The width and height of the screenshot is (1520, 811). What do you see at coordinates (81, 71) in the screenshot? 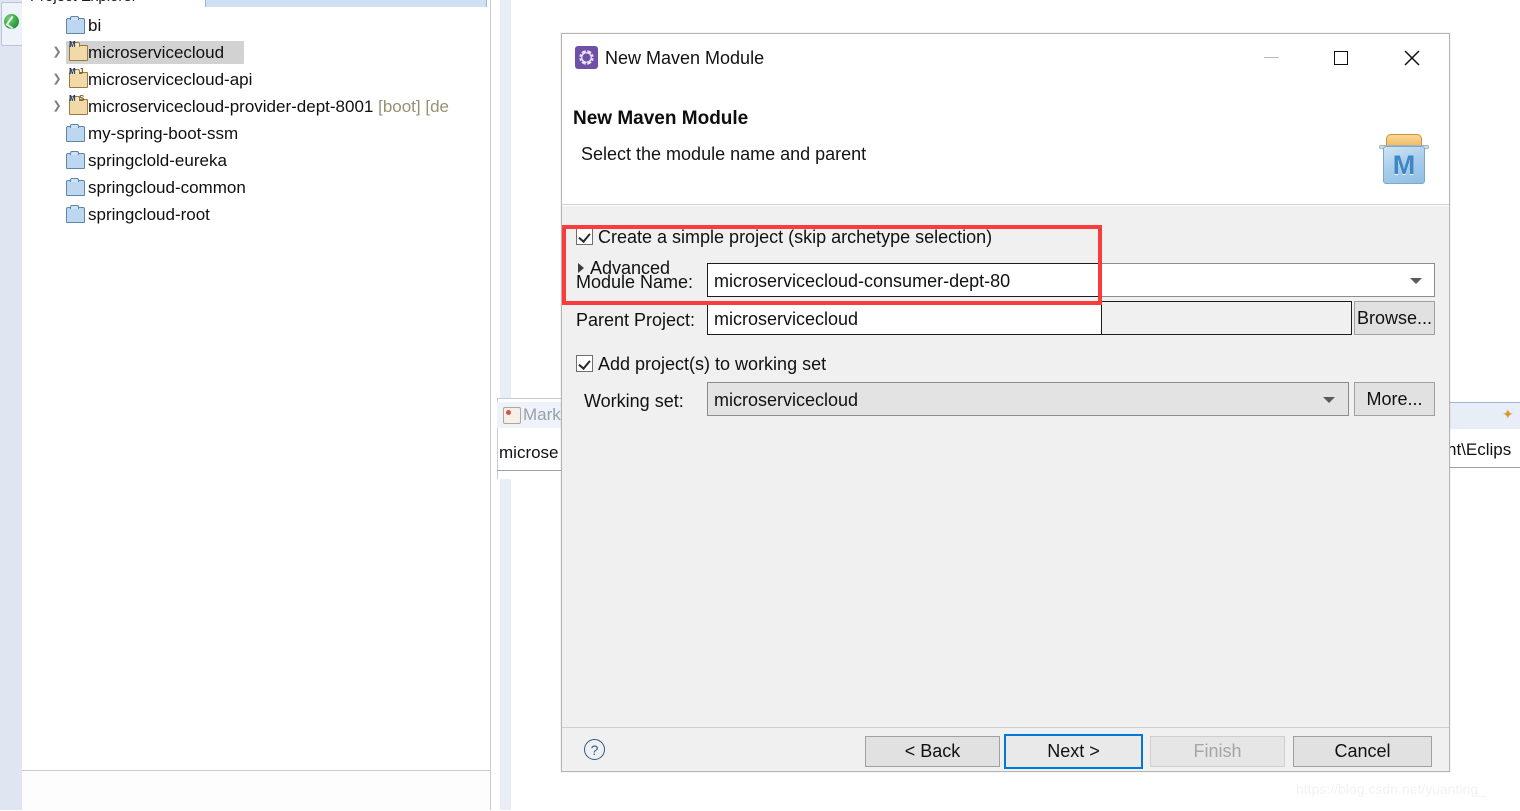
I see `java-badge: J` at bounding box center [81, 71].